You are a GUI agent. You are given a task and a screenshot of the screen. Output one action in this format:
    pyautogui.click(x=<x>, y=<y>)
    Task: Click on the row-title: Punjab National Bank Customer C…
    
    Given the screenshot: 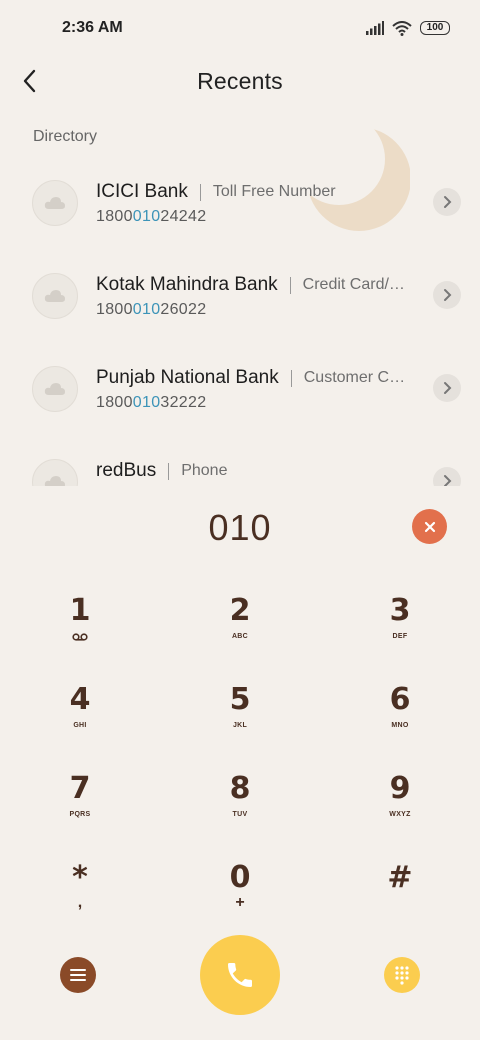 What is the action you would take?
    pyautogui.click(x=257, y=378)
    